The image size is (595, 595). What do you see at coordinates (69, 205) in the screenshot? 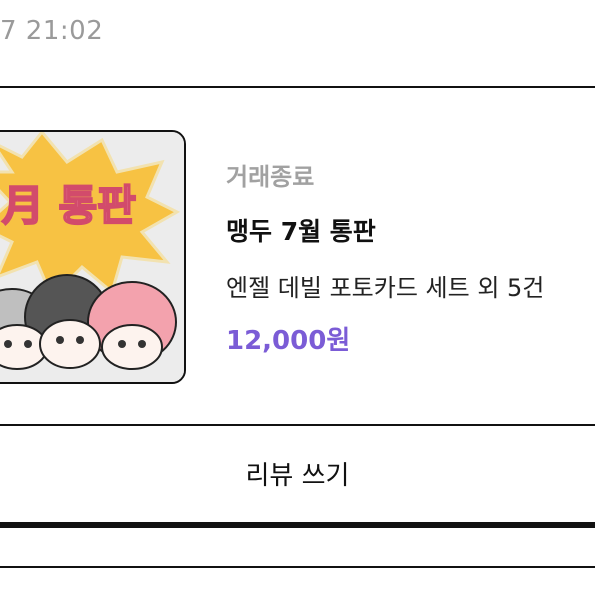
I see `thumbnail-banner-text: 月 통판` at bounding box center [69, 205].